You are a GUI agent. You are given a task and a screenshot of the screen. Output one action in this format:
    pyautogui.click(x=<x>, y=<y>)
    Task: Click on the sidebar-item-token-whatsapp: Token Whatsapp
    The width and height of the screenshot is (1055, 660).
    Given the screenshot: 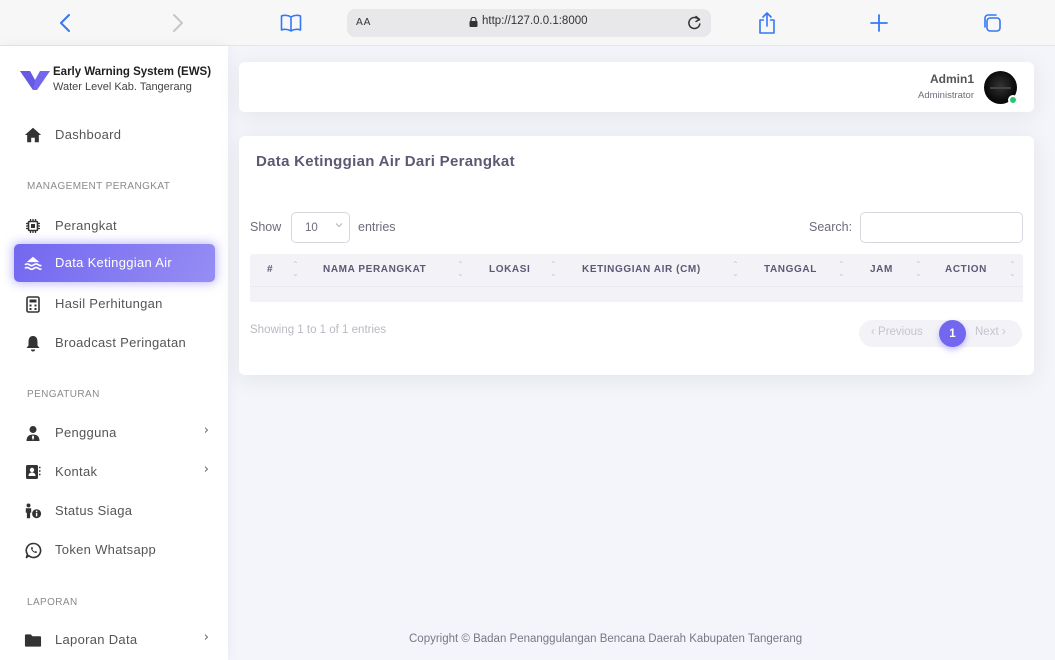 What is the action you would take?
    pyautogui.click(x=114, y=550)
    